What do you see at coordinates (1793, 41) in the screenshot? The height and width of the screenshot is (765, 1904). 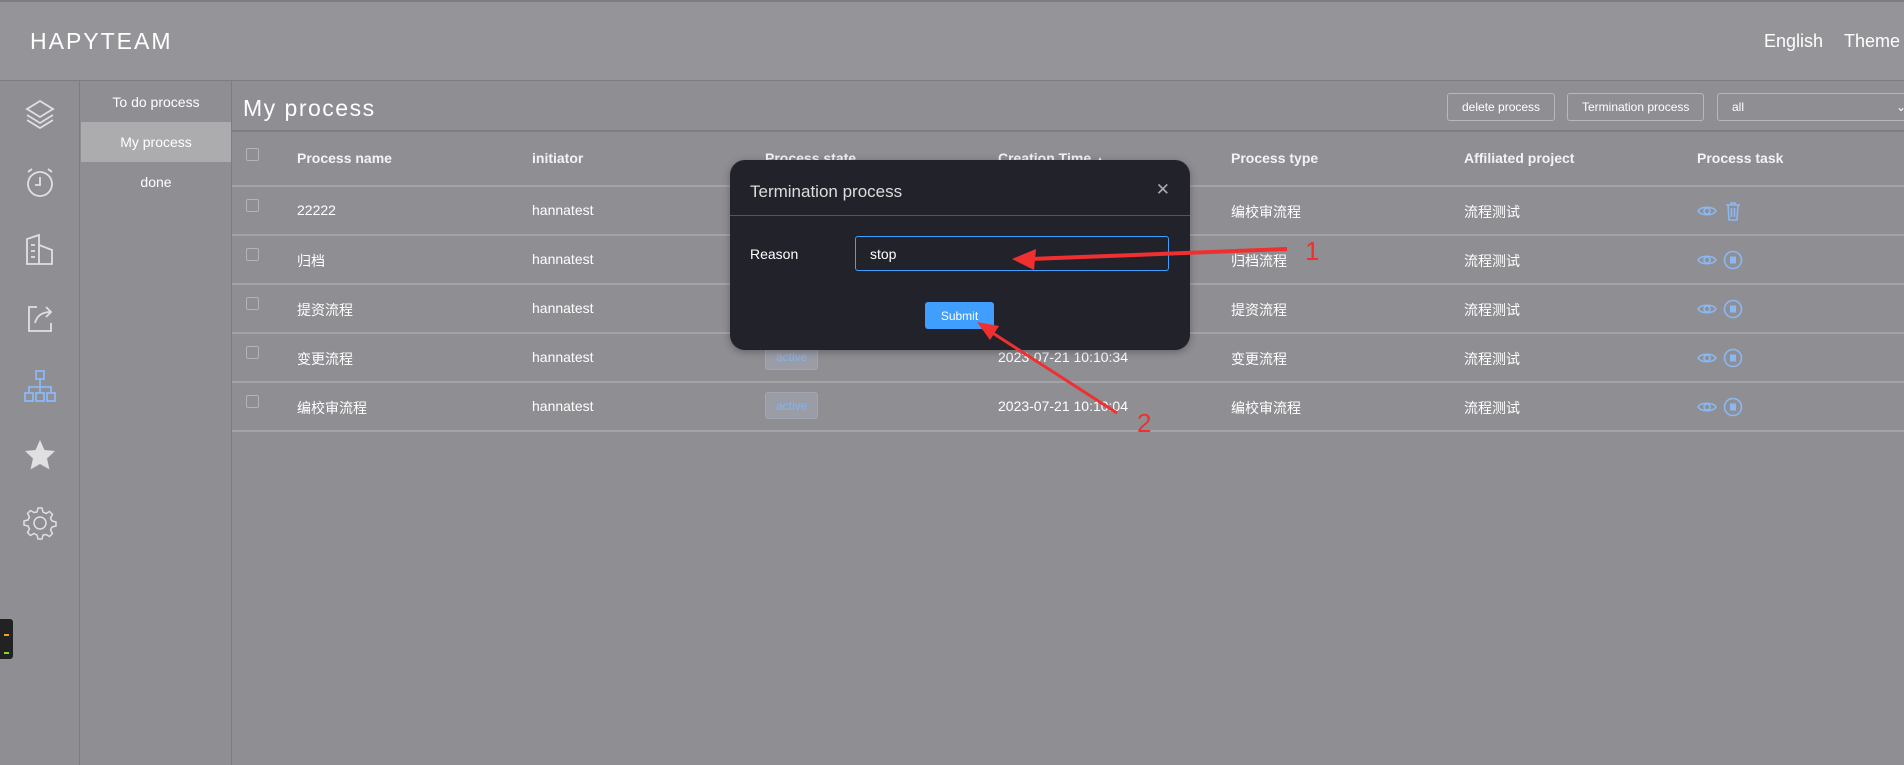 I see `language-switch: English` at bounding box center [1793, 41].